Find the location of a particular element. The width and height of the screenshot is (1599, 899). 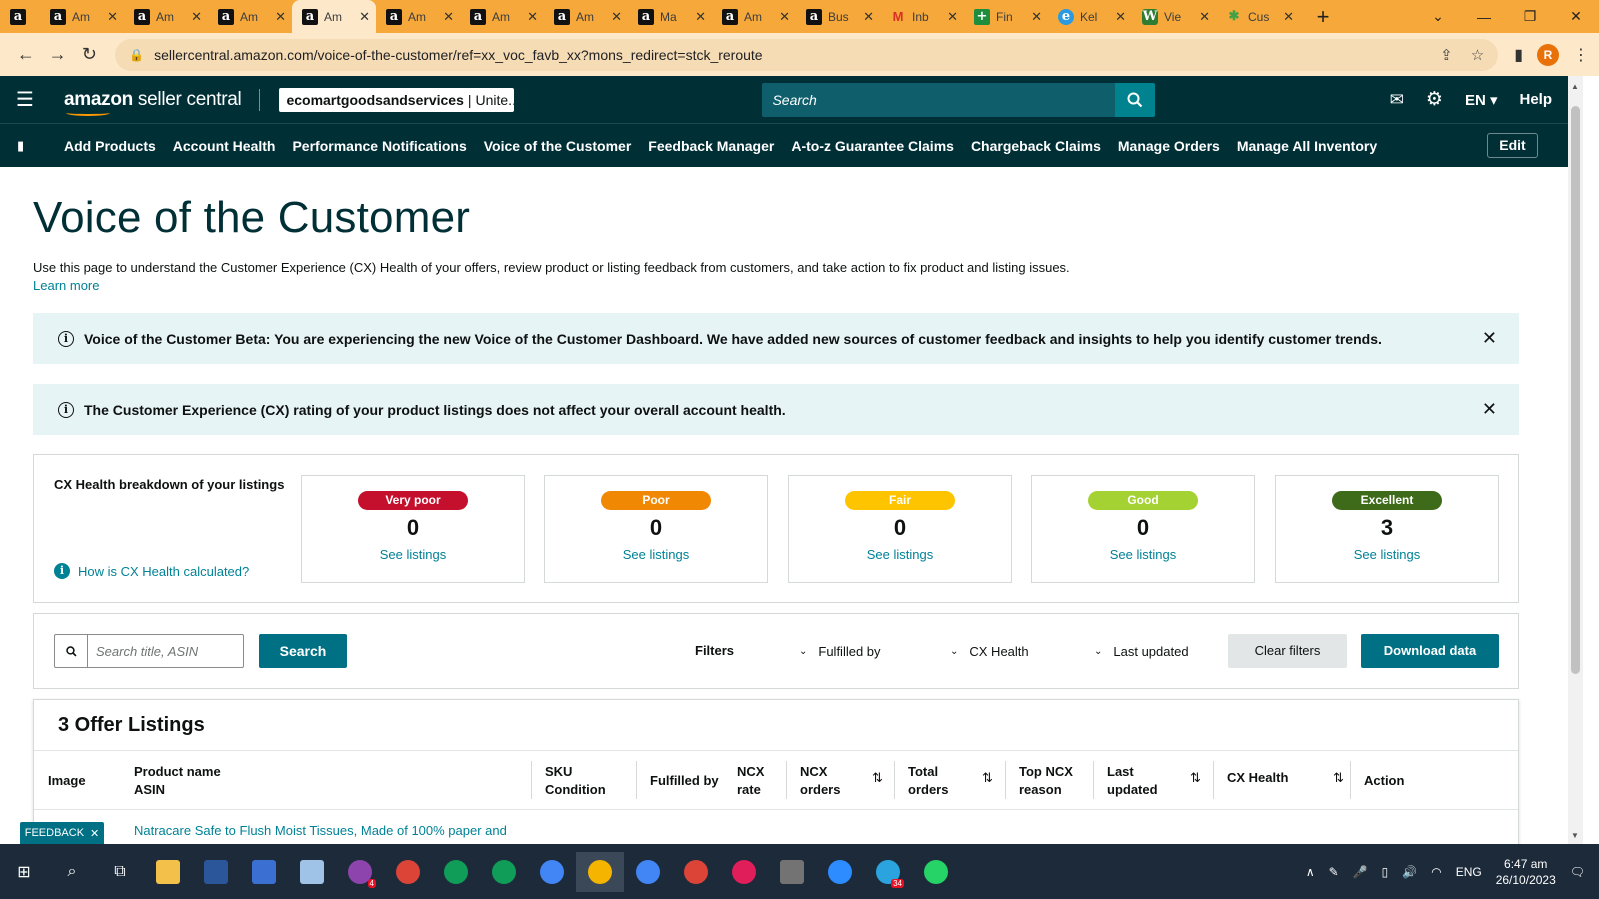

cx-health-dropdown: ⌄ CX Health is located at coordinates (989, 651).